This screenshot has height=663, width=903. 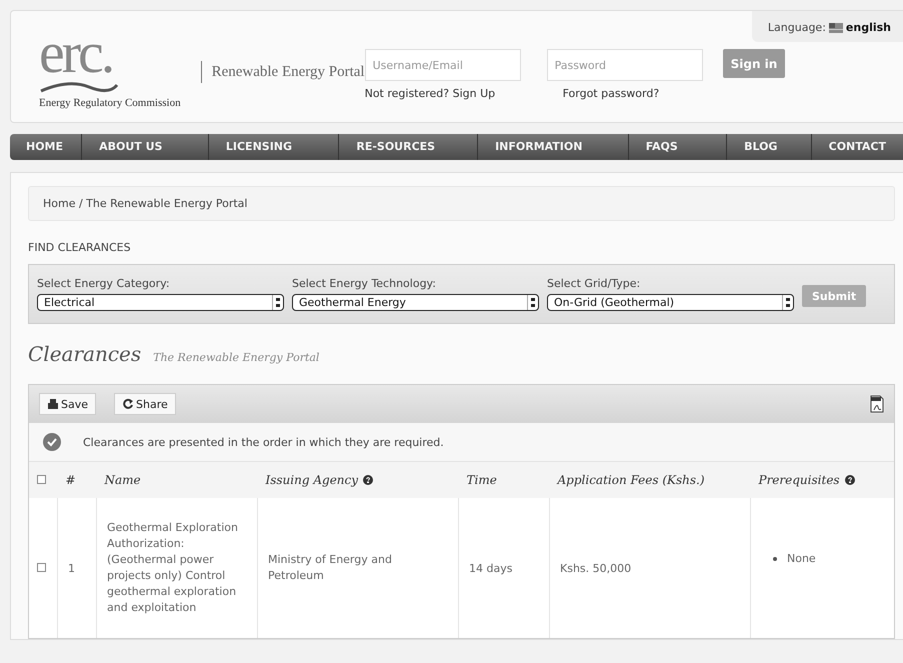 I want to click on table-cell: 1, so click(x=71, y=568).